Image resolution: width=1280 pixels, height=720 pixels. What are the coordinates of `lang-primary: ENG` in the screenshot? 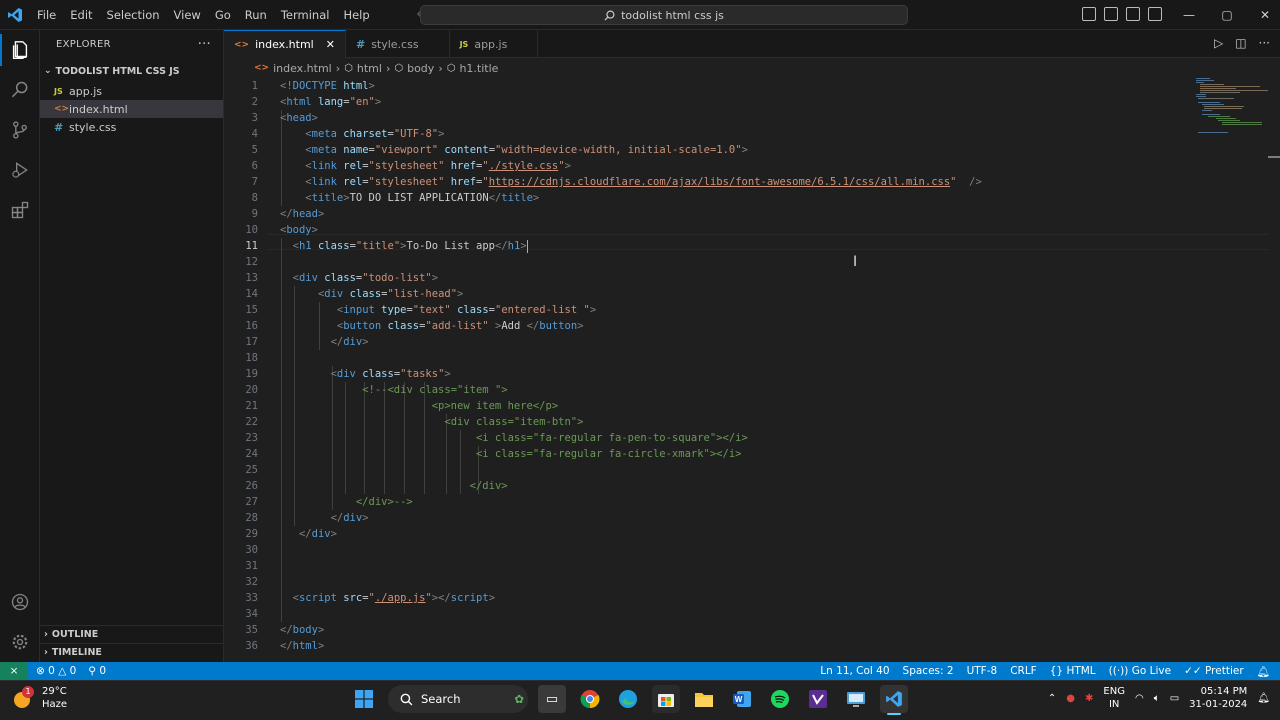 It's located at (1114, 691).